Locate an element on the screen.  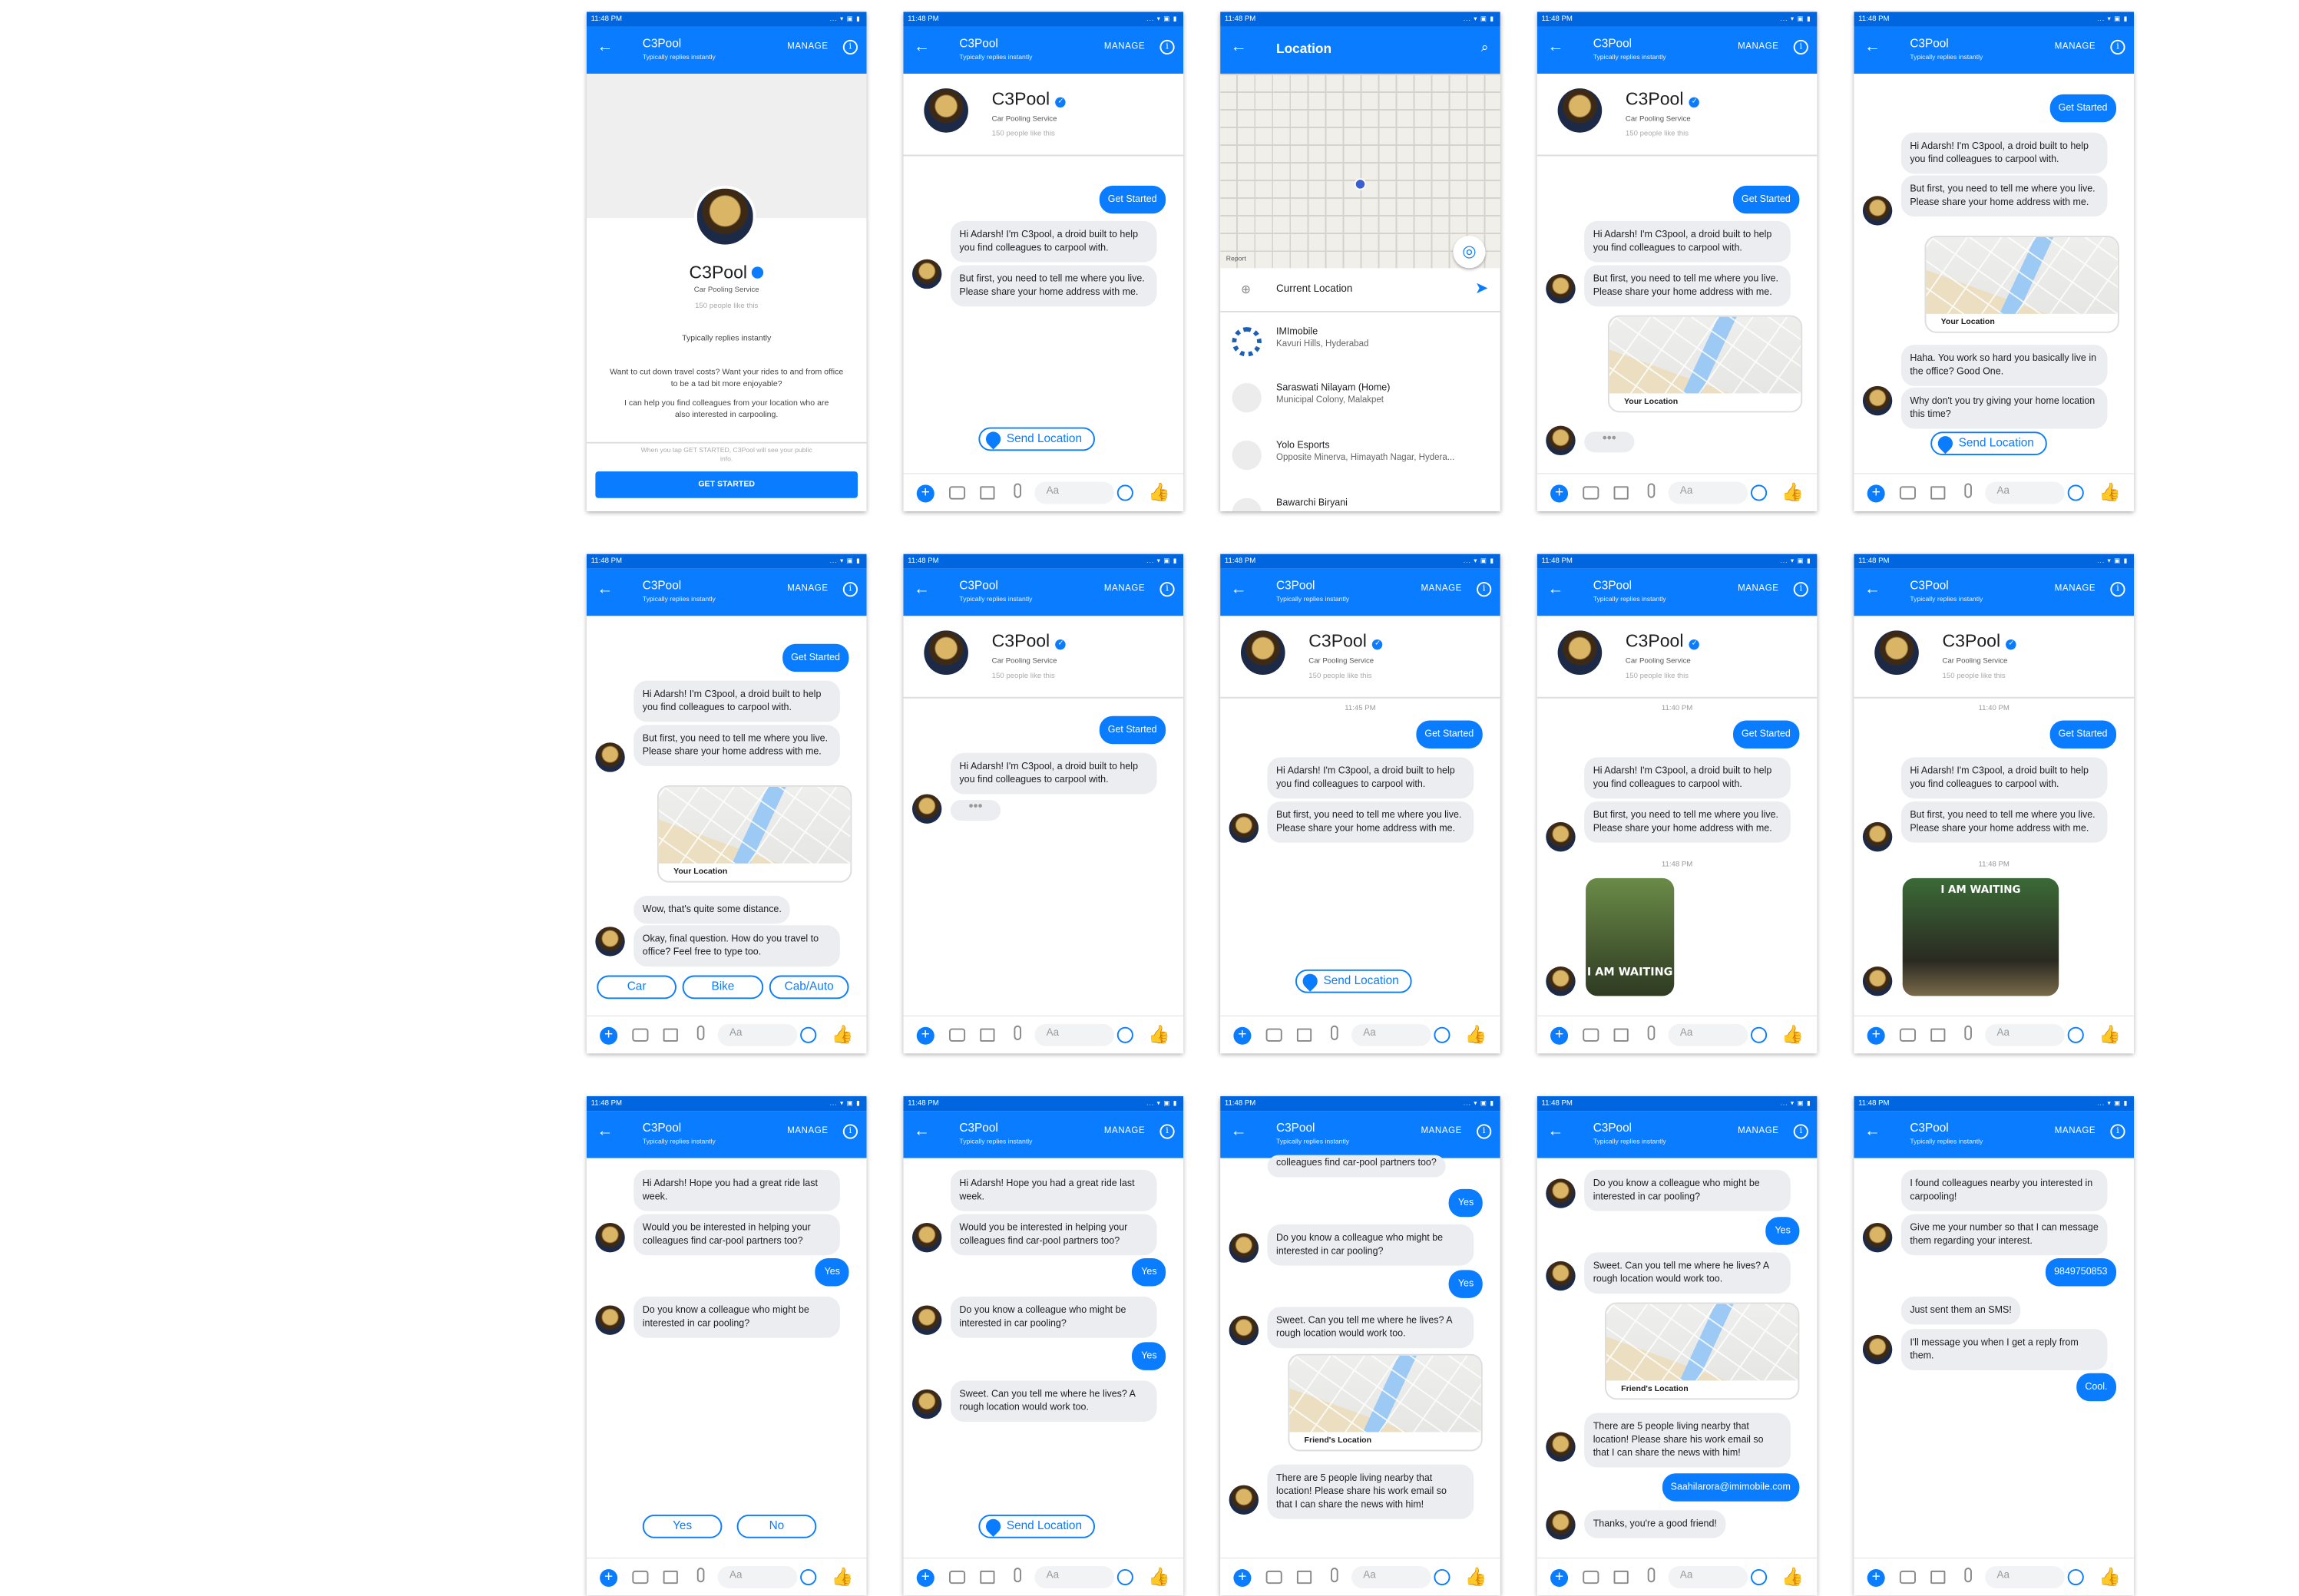
get-started-button: GET STARTED is located at coordinates (726, 484).